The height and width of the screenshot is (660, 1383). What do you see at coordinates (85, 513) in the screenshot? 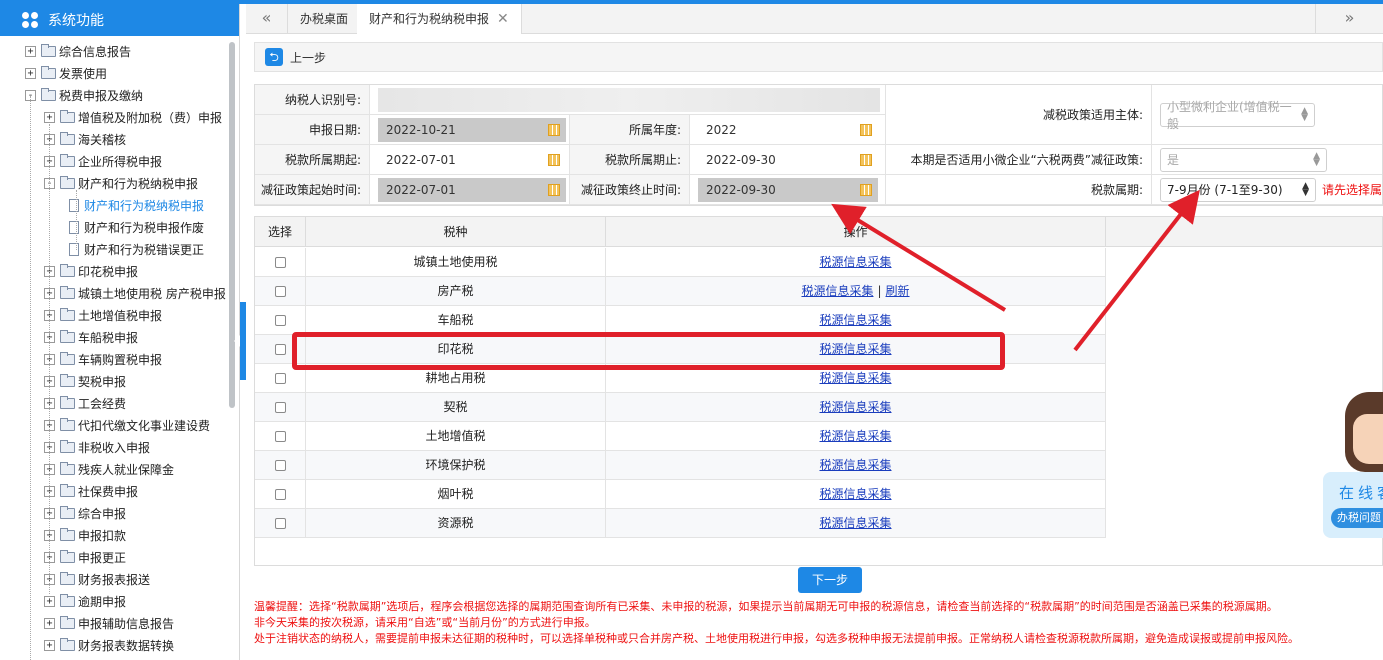
I see `sidebar-item: + 综合申报` at bounding box center [85, 513].